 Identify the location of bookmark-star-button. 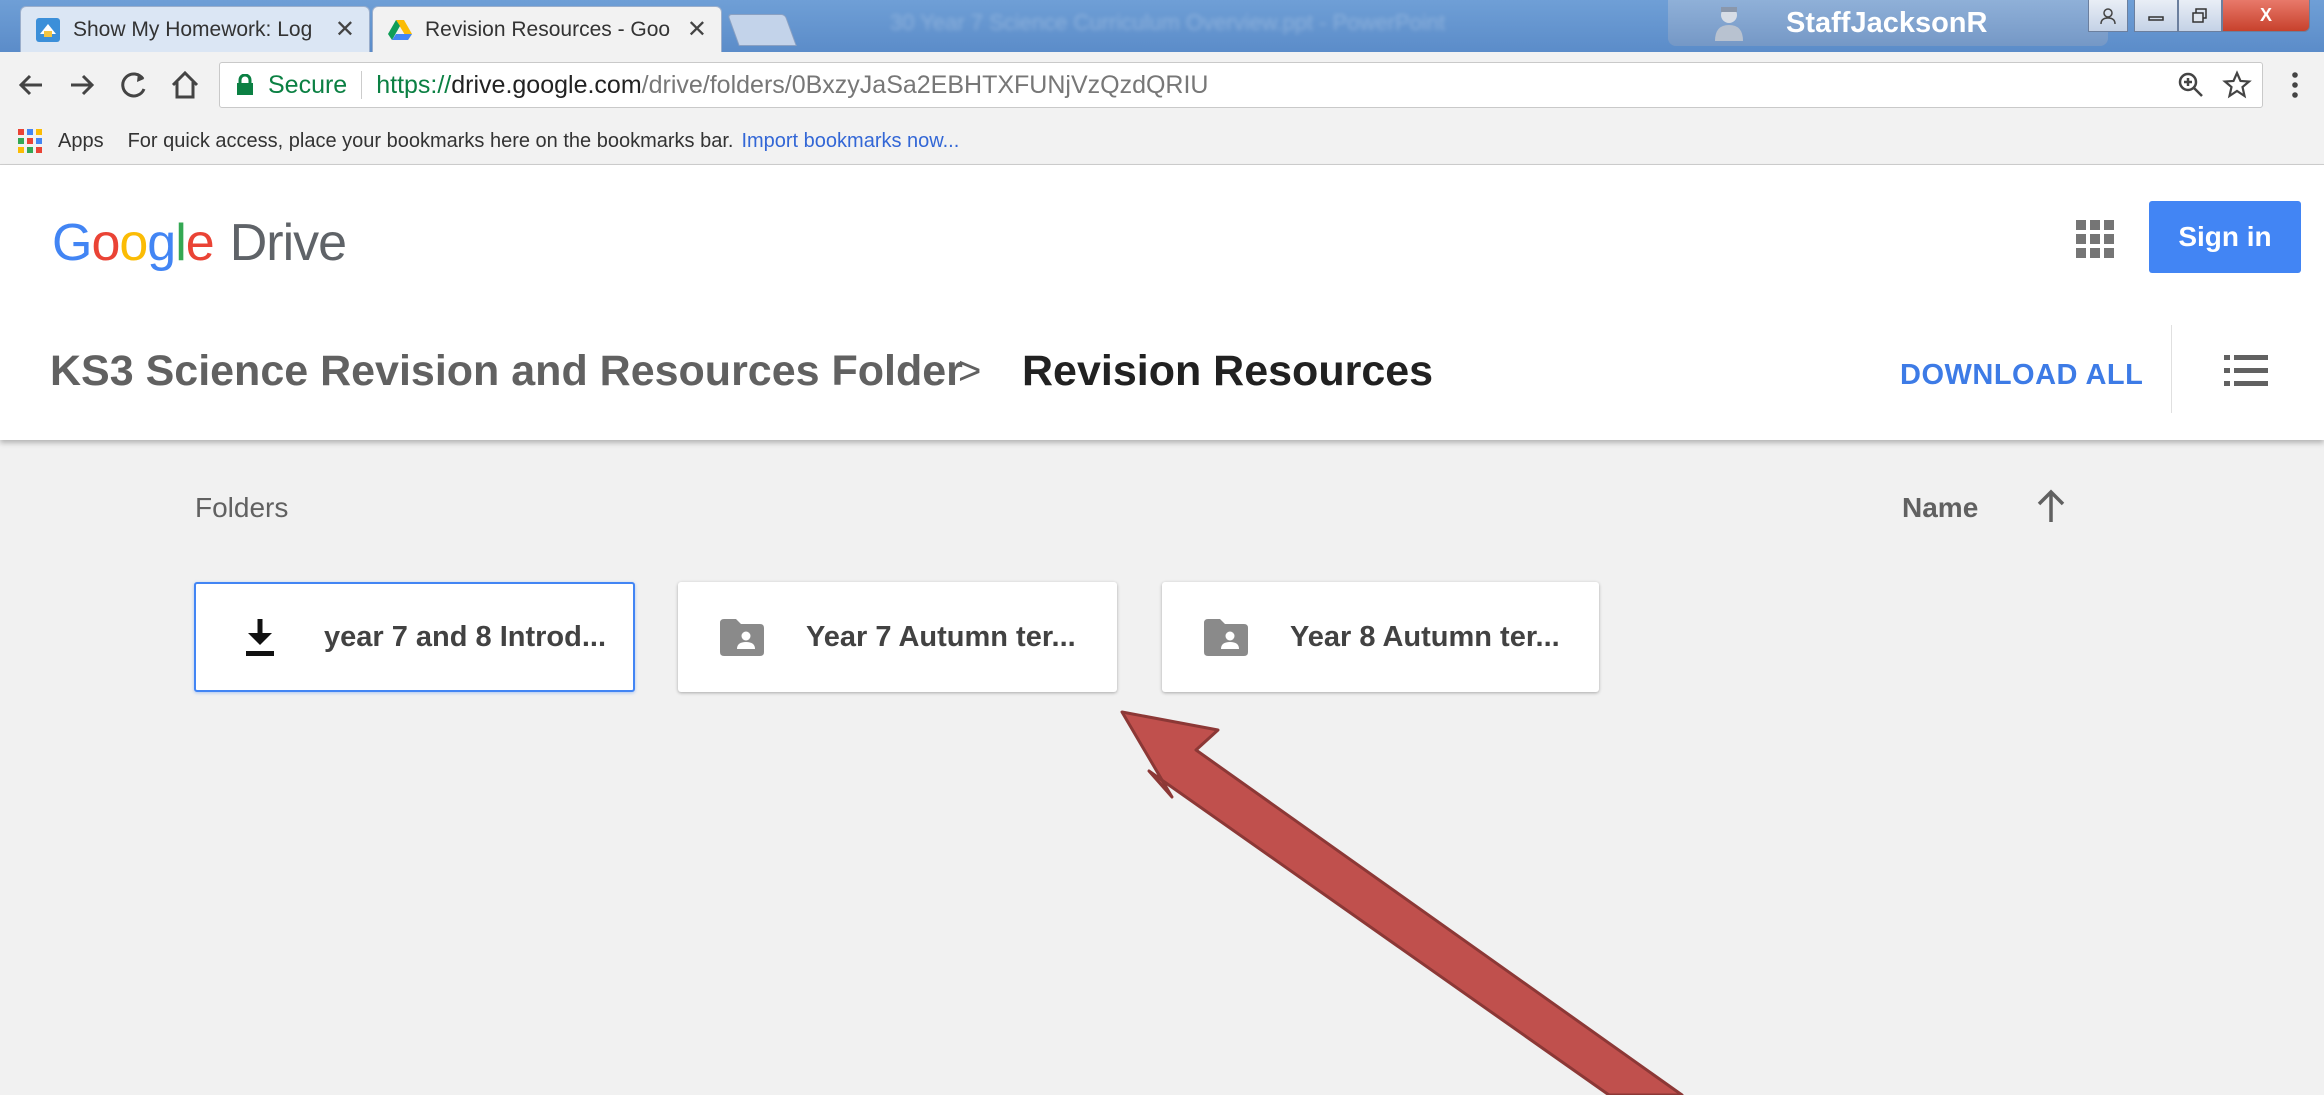
(2237, 85).